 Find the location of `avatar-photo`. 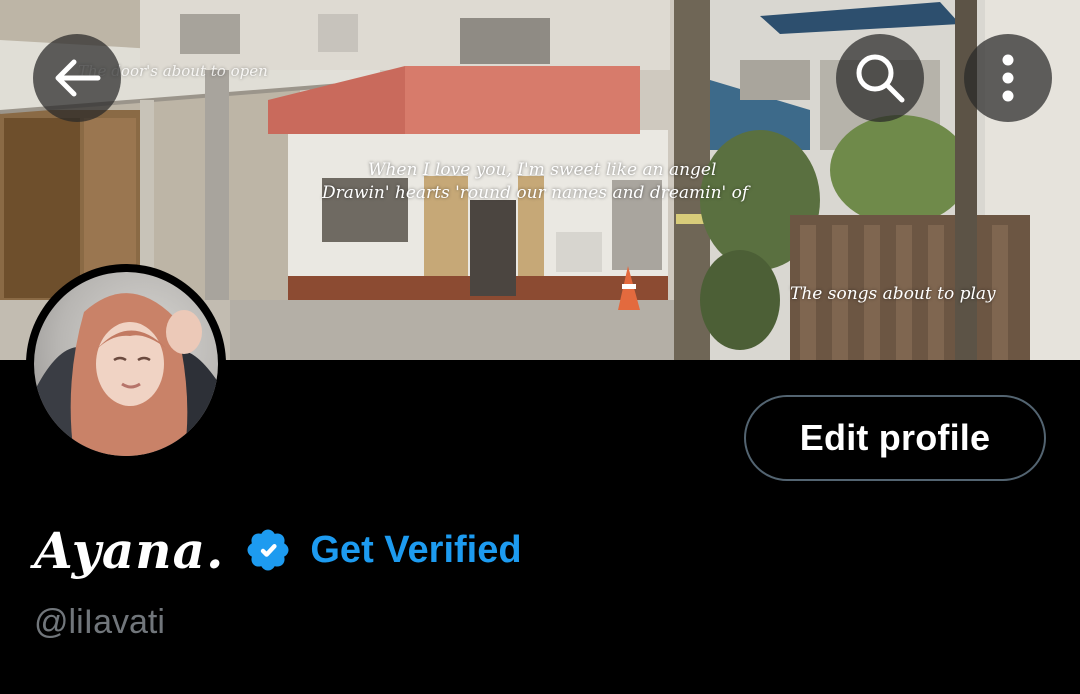

avatar-photo is located at coordinates (126, 364).